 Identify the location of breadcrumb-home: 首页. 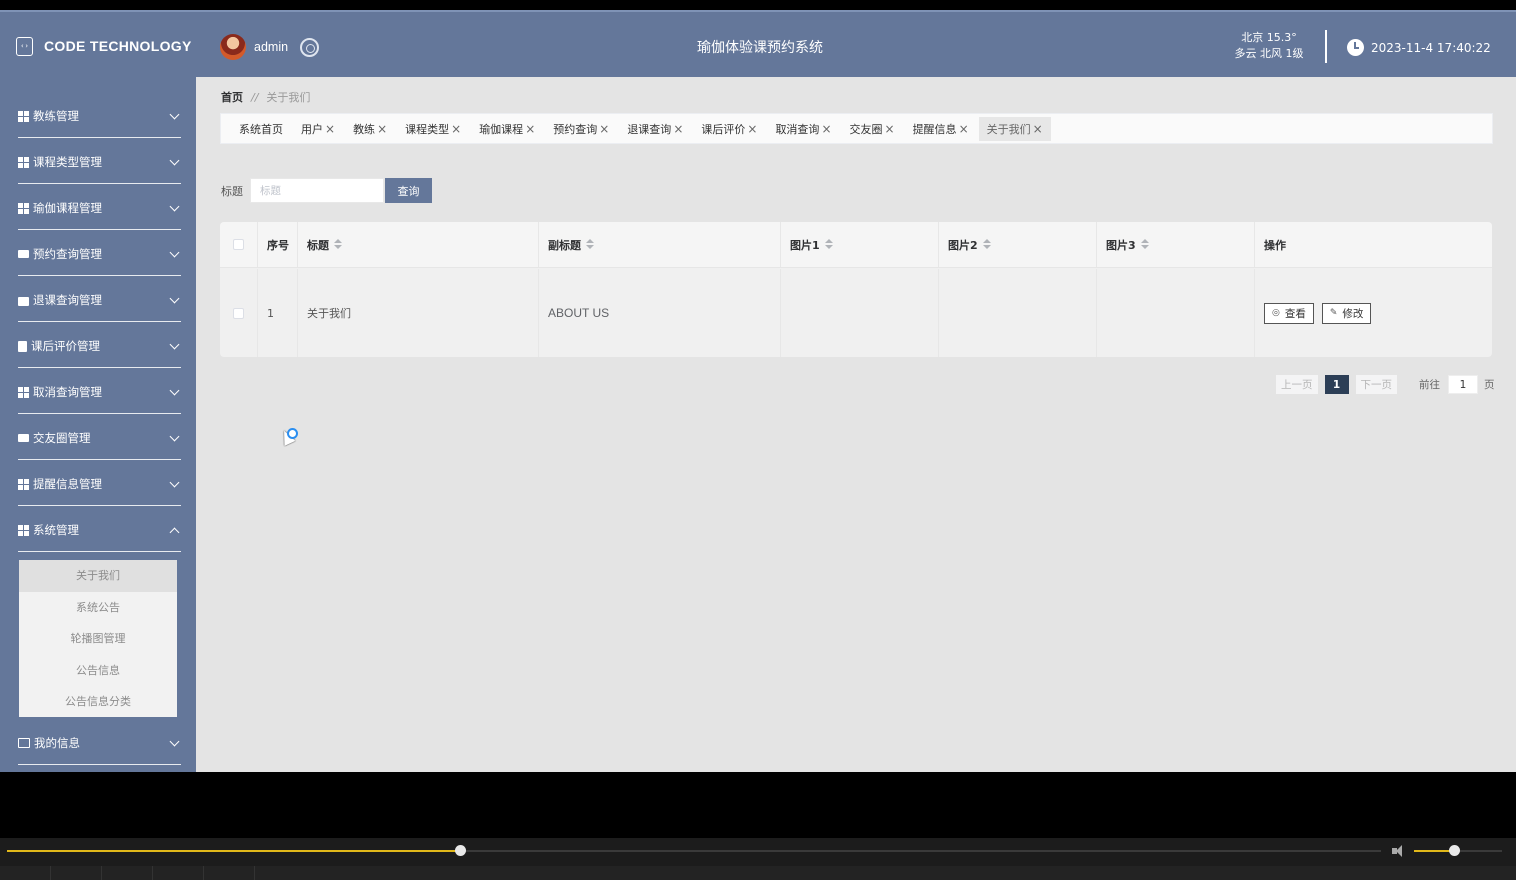
(232, 97).